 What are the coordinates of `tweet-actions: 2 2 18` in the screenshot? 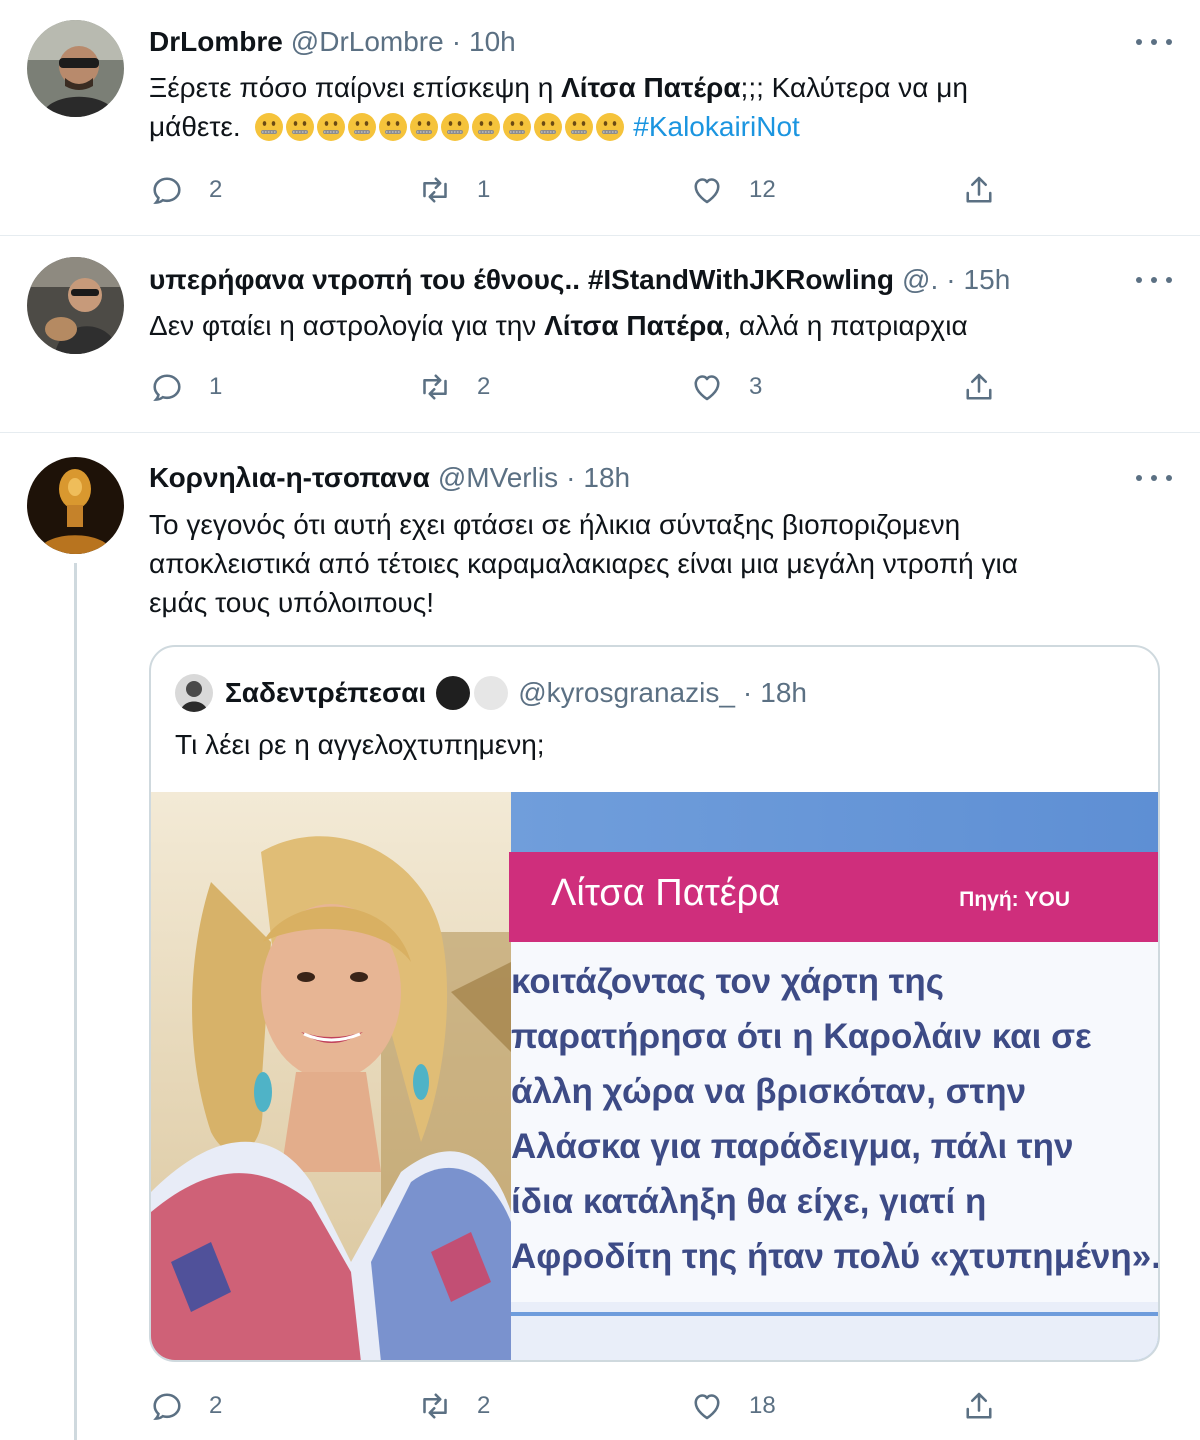 It's located at (579, 1406).